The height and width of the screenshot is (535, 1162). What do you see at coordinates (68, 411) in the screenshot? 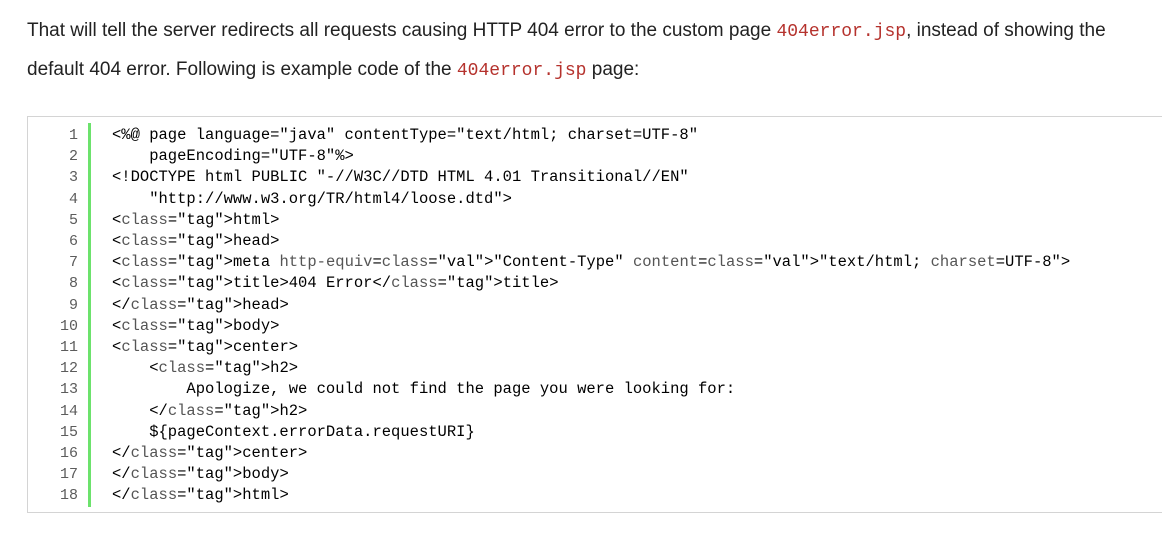
I see `line-number: 14` at bounding box center [68, 411].